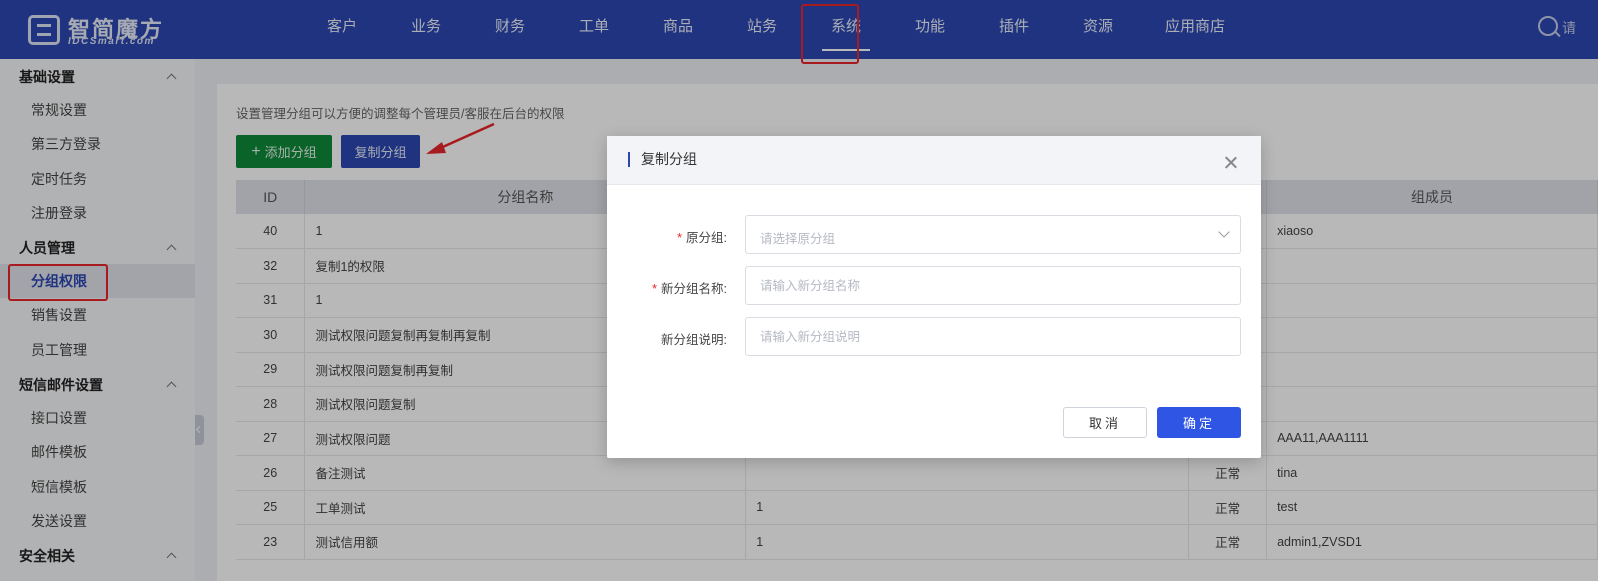 Image resolution: width=1598 pixels, height=581 pixels. I want to click on form-row-source-group: * 原分组: 请选择原分组, so click(934, 235).